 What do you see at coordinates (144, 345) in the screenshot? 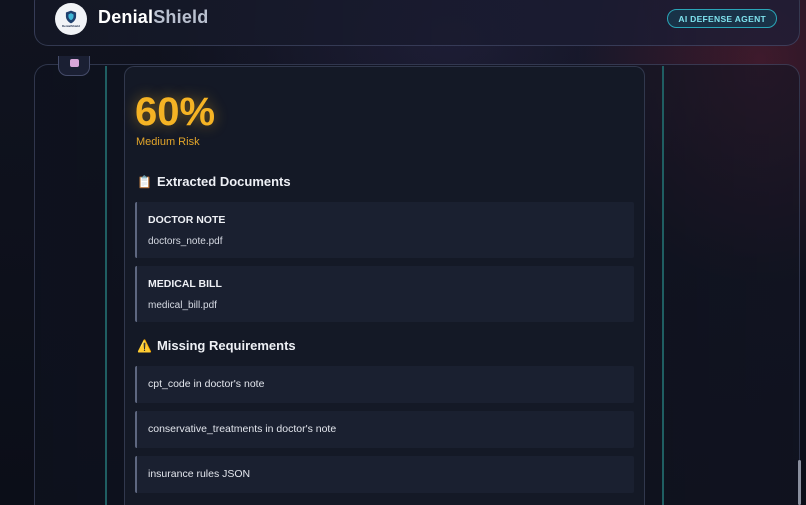
I see `warning-icon: ⚠️` at bounding box center [144, 345].